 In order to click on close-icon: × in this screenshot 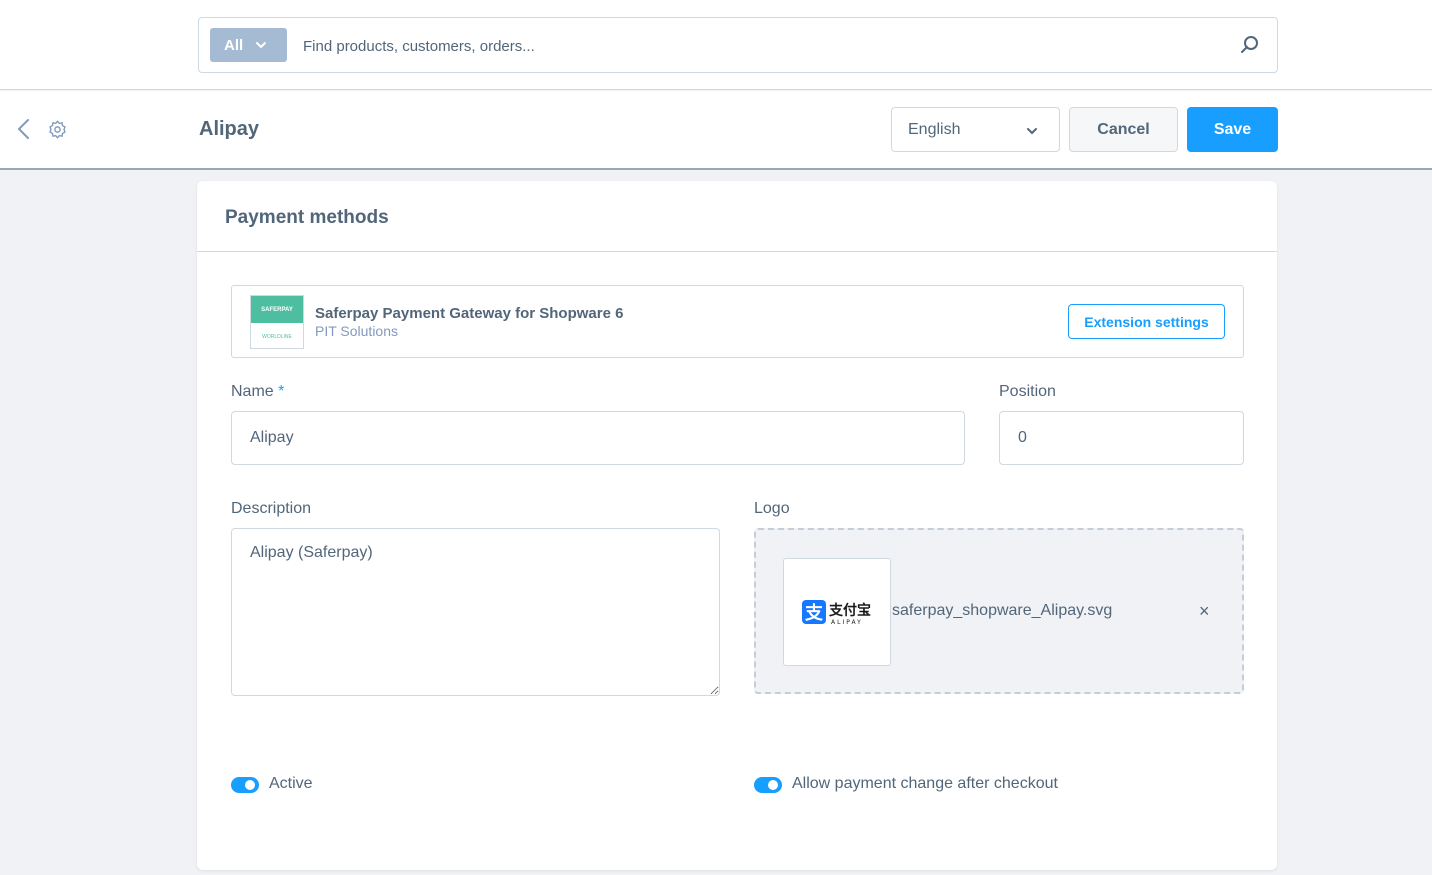, I will do `click(1204, 611)`.